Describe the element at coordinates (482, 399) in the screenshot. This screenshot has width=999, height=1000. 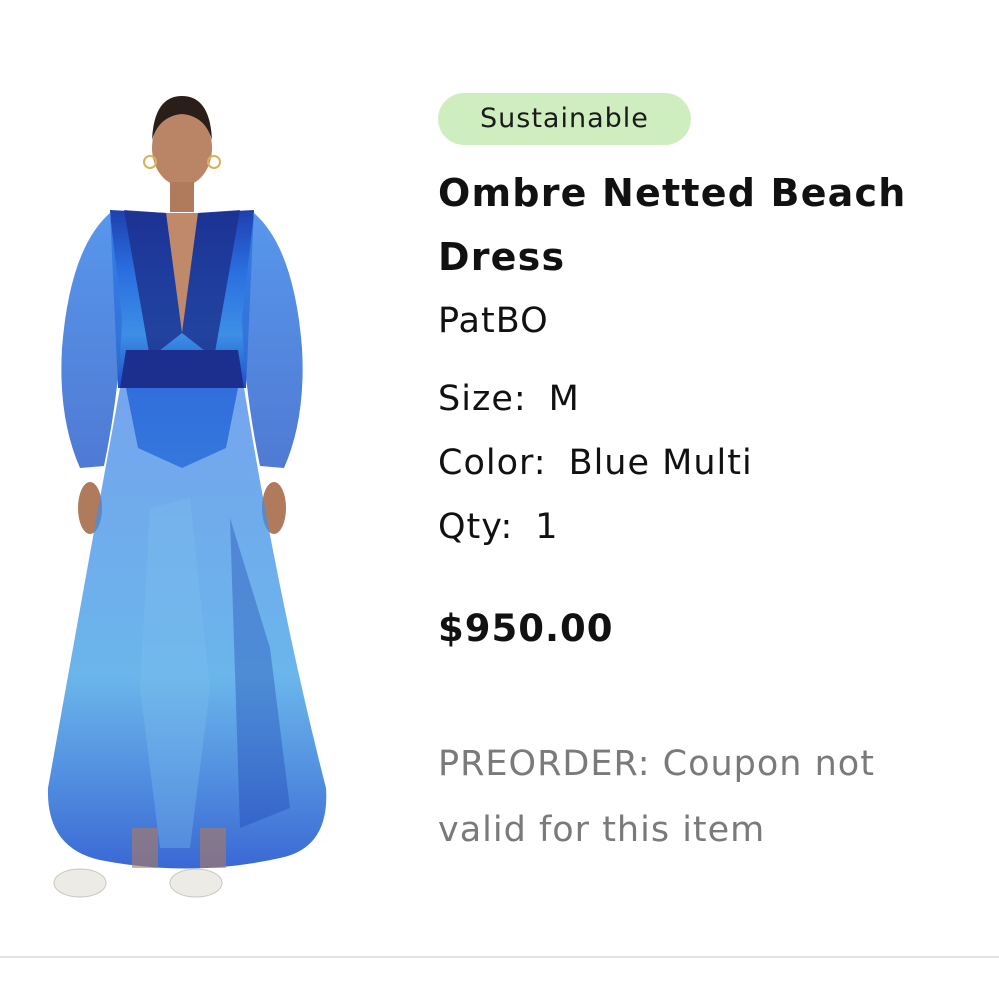
I see `size-label: Size:` at that location.